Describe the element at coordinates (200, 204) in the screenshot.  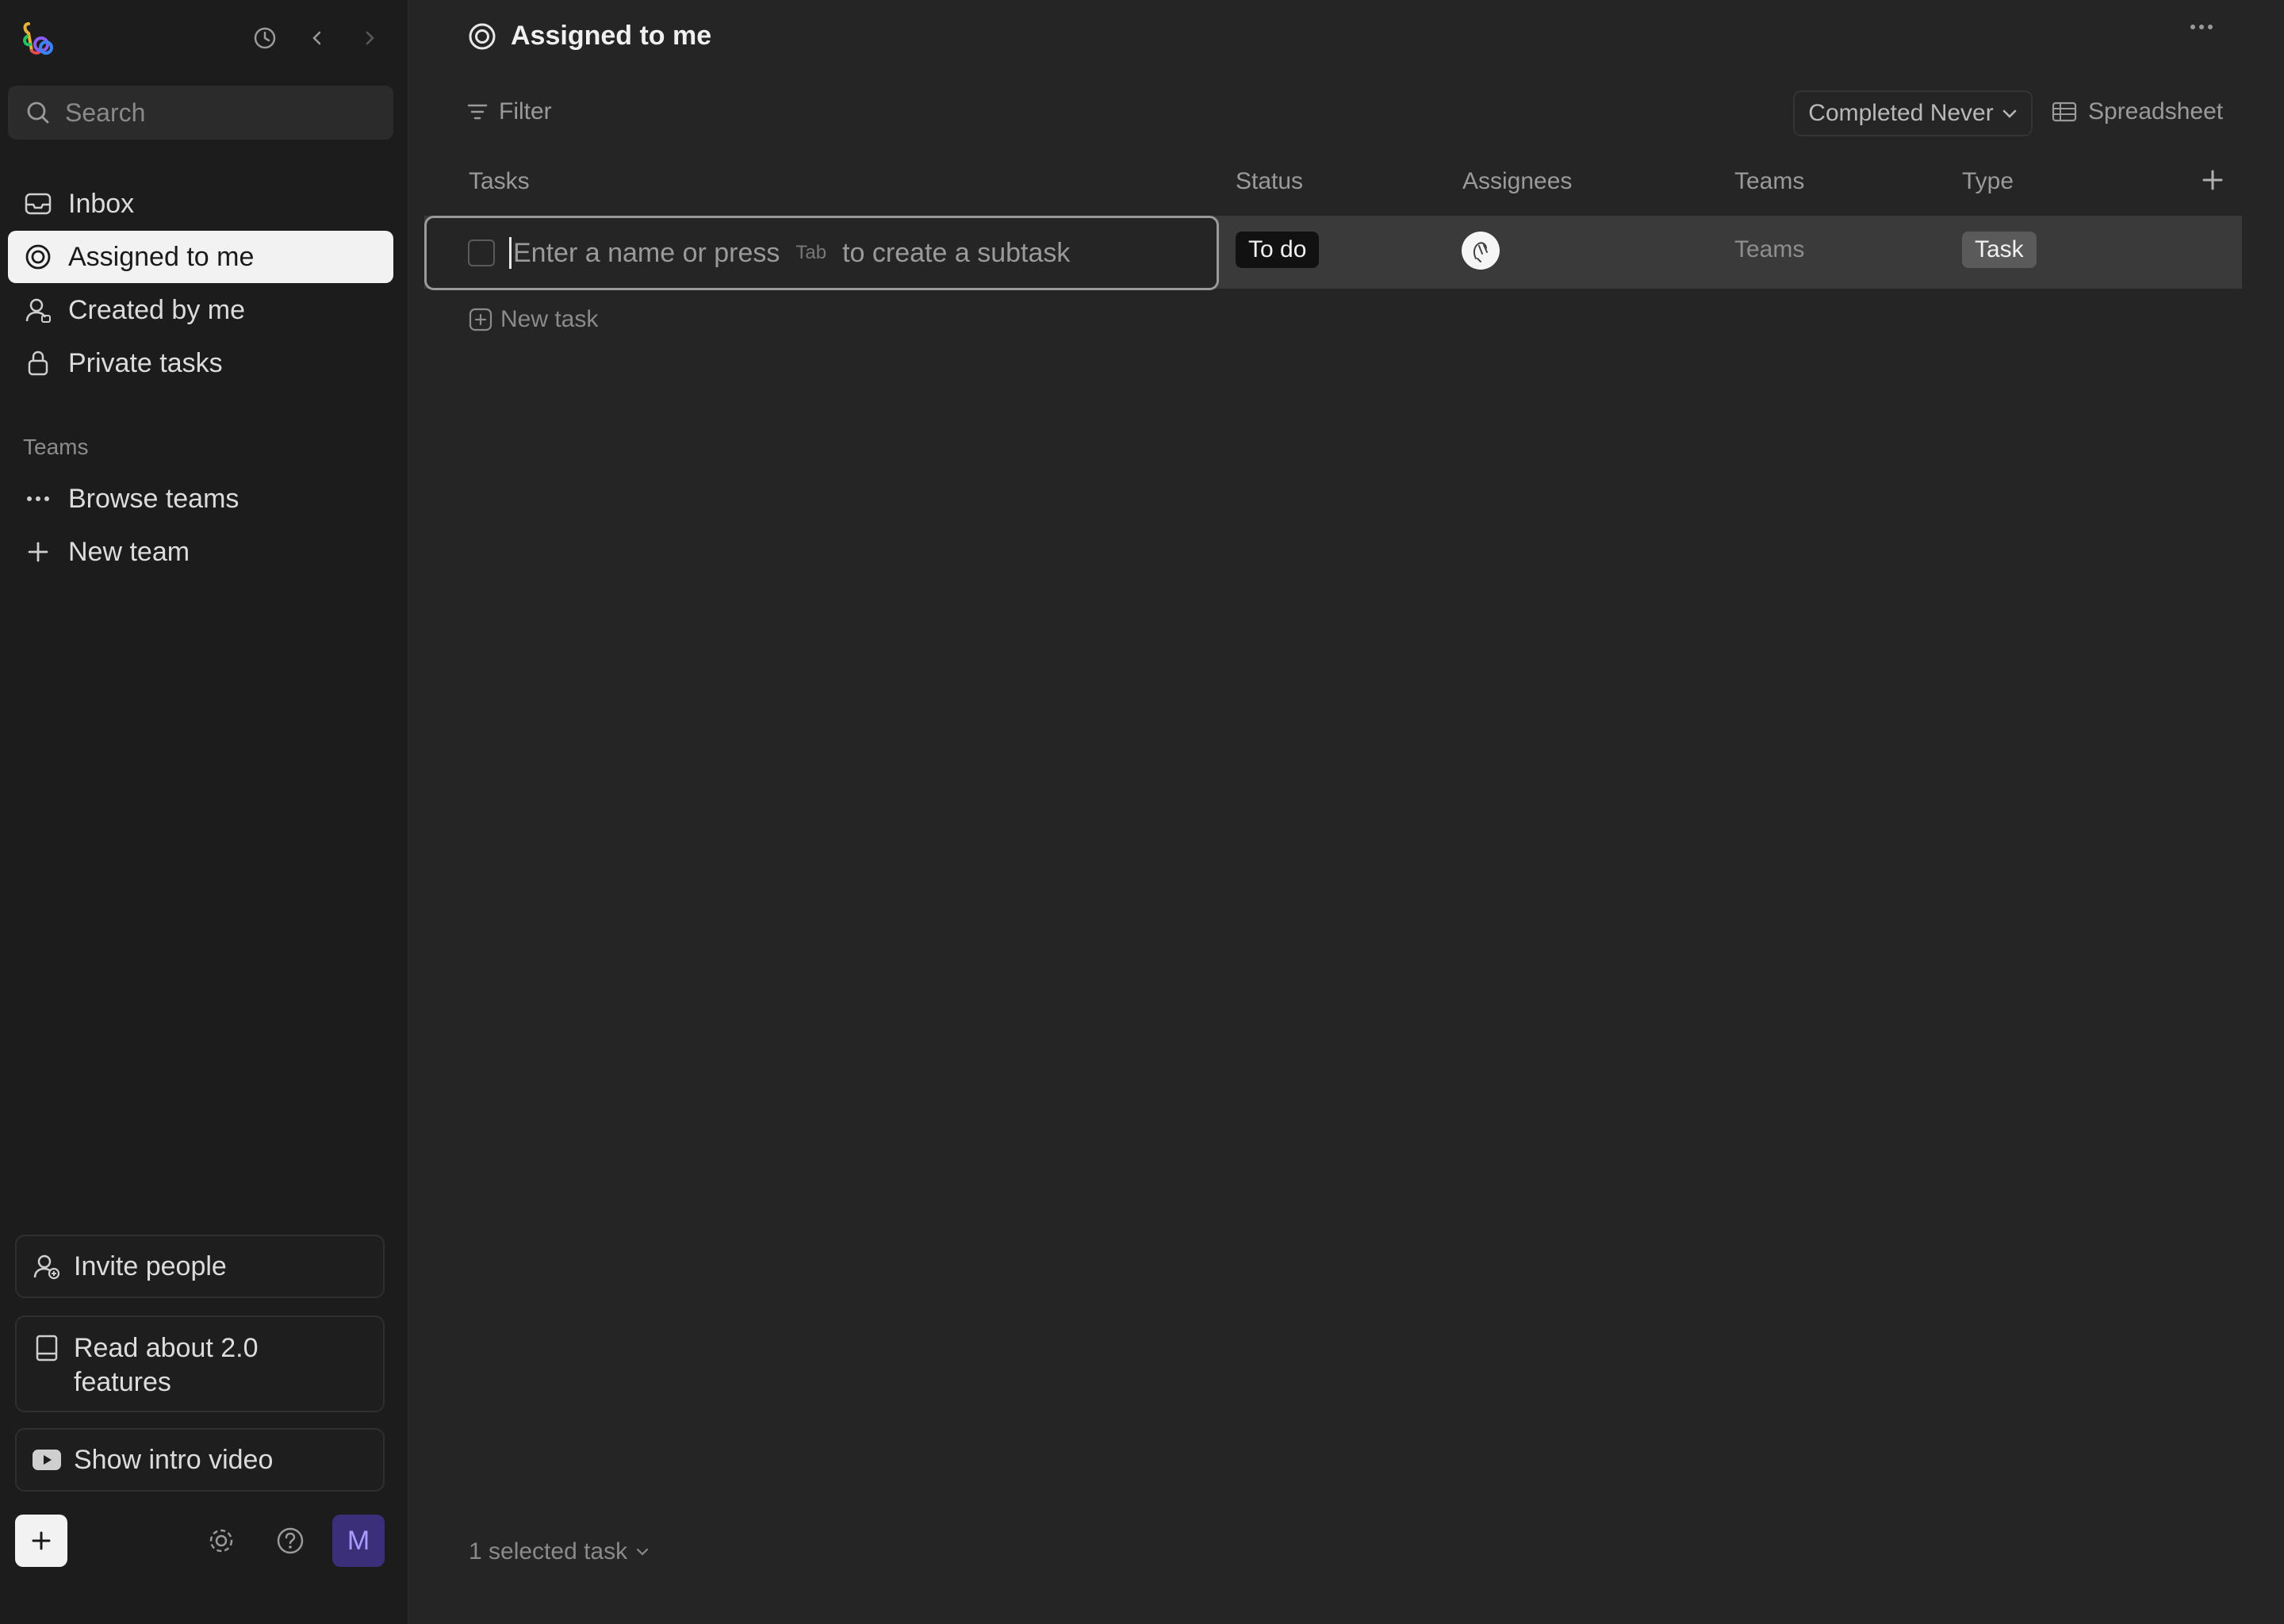
I see `nav-item-inbox: Inbox` at that location.